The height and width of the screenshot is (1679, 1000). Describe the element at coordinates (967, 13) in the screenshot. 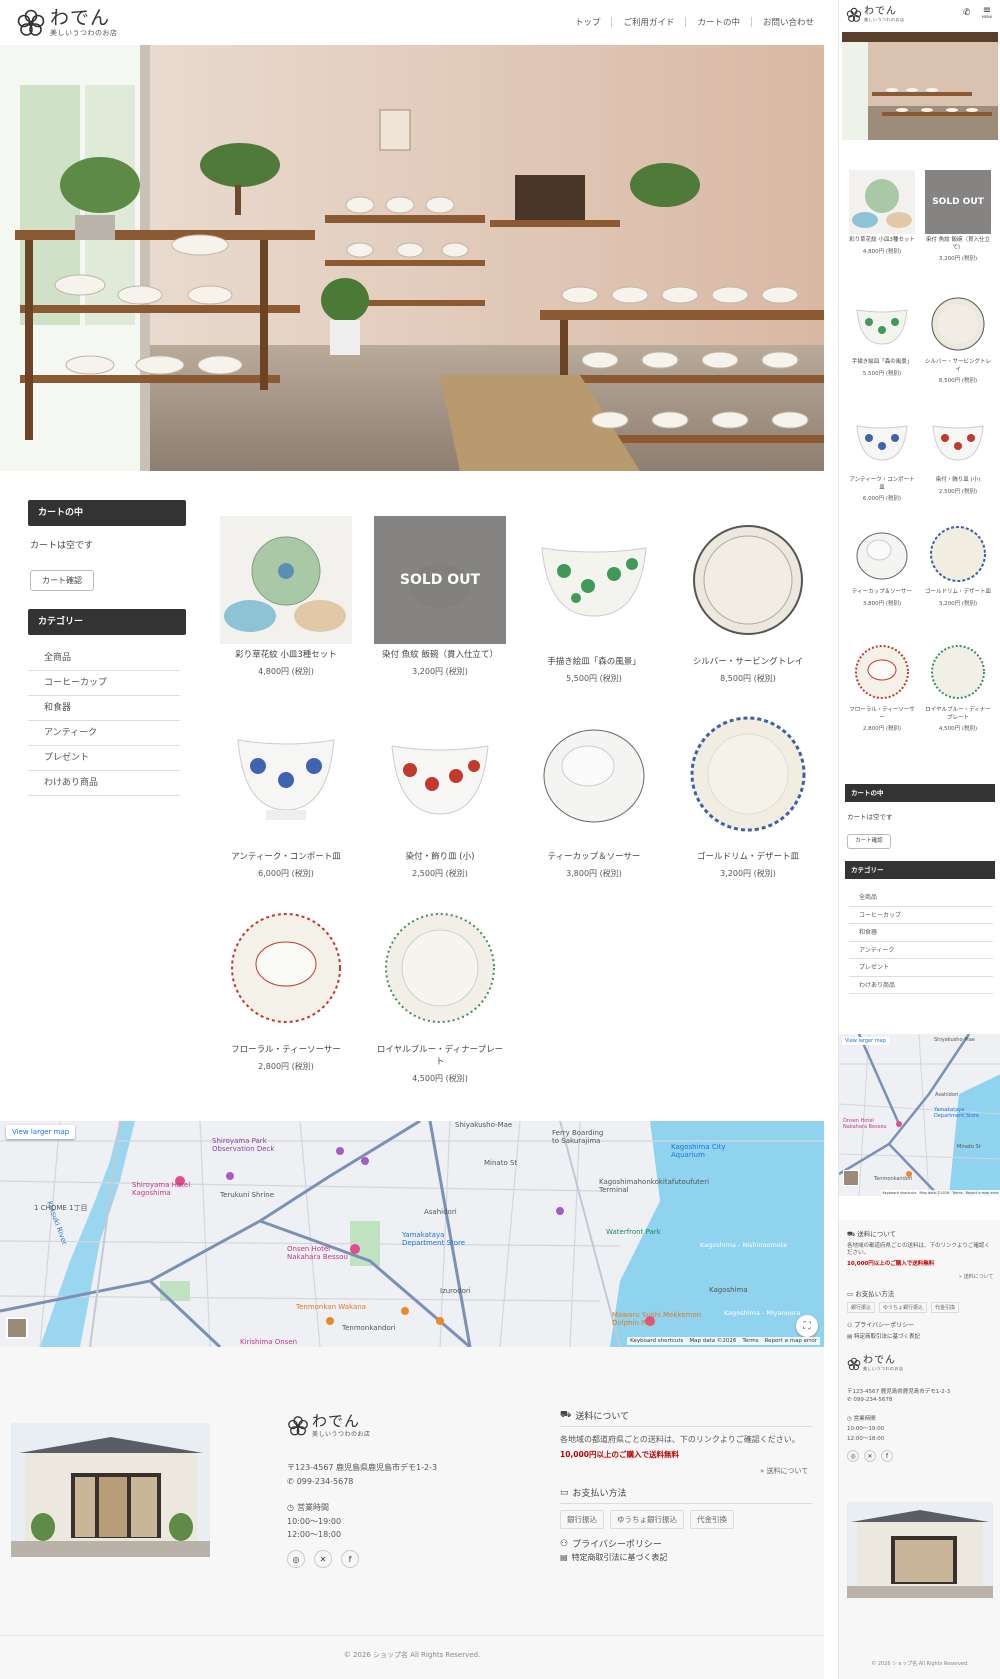

I see `phone-icon: ✆` at that location.